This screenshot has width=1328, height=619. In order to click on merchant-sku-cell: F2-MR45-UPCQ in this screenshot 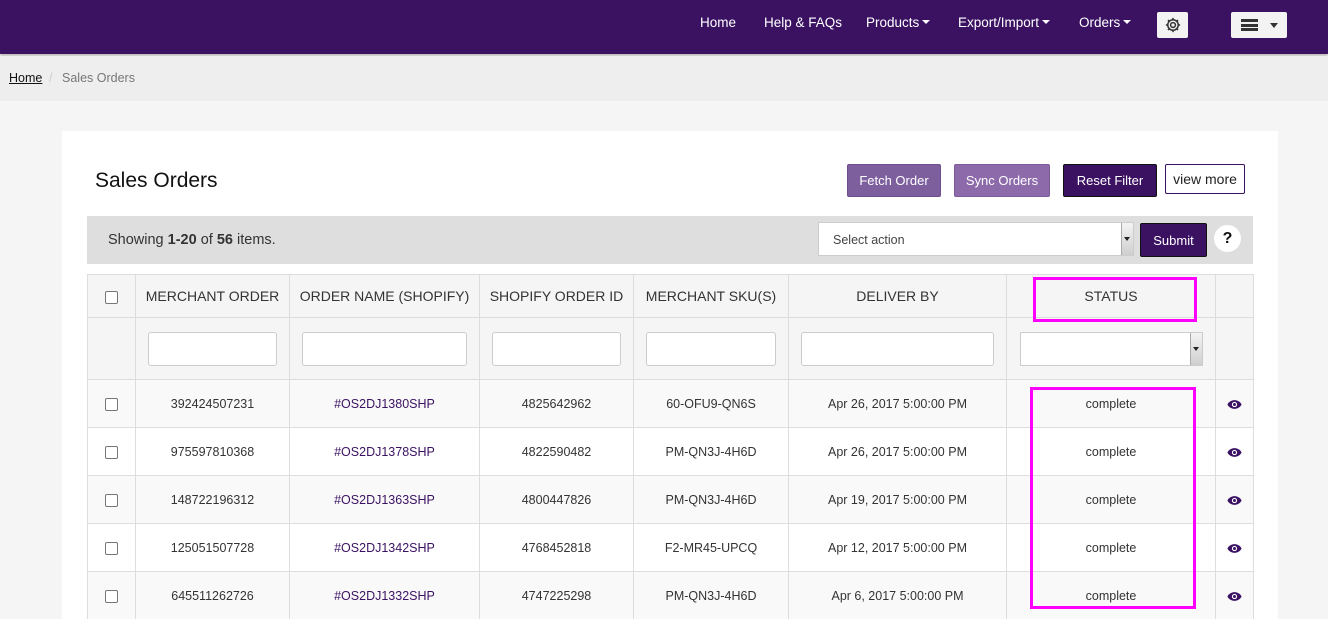, I will do `click(711, 547)`.